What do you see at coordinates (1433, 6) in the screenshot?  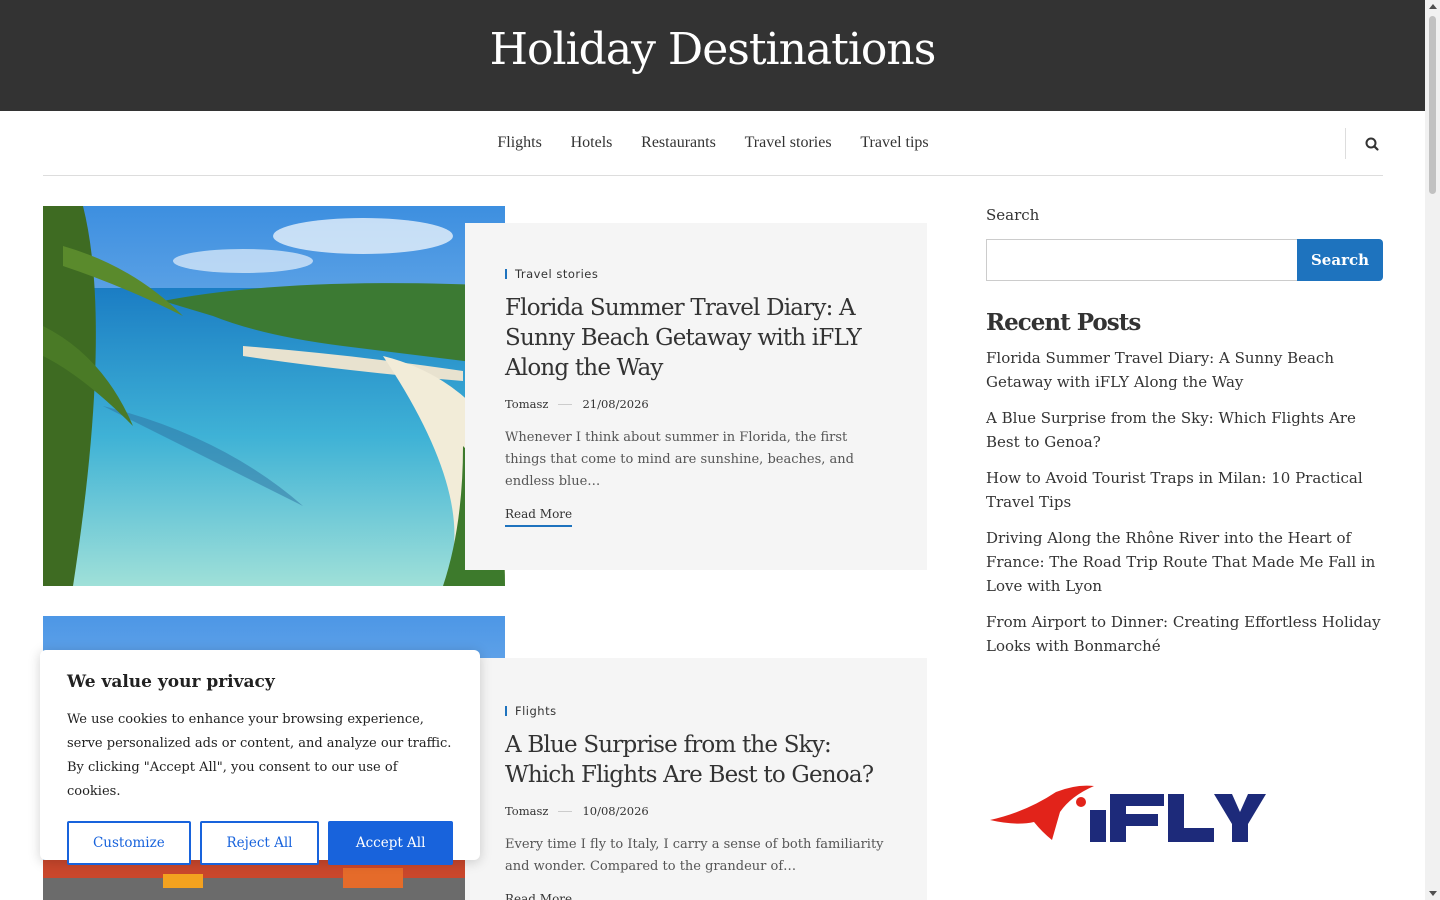 I see `scroll-up-arrow-icon` at bounding box center [1433, 6].